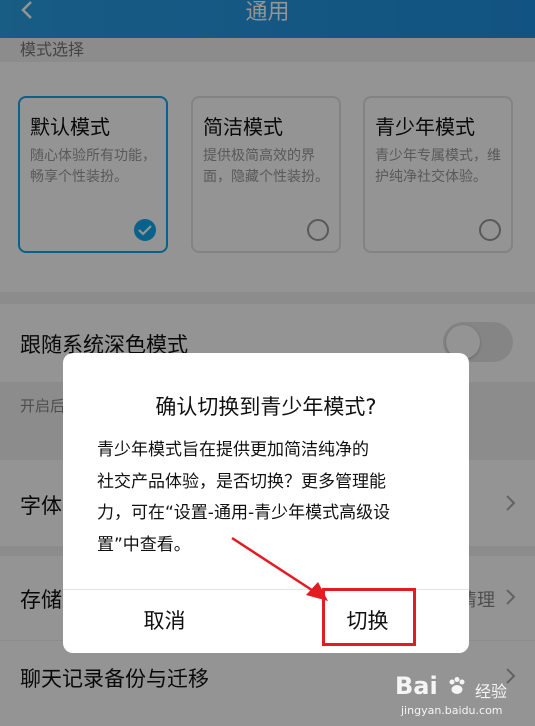 The image size is (535, 726). I want to click on watermark-suffix: 经验, so click(491, 691).